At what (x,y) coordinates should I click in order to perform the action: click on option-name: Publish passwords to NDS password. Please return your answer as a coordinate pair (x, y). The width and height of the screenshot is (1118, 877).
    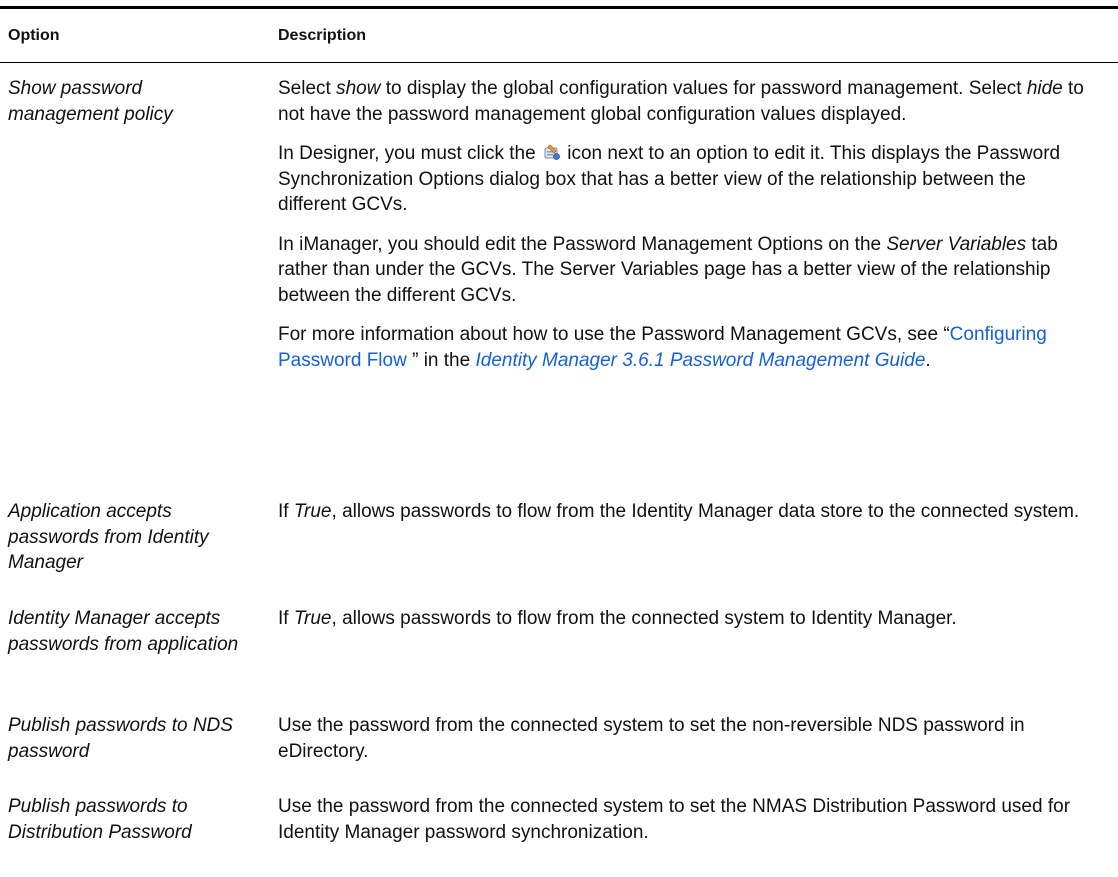
    Looking at the image, I should click on (120, 738).